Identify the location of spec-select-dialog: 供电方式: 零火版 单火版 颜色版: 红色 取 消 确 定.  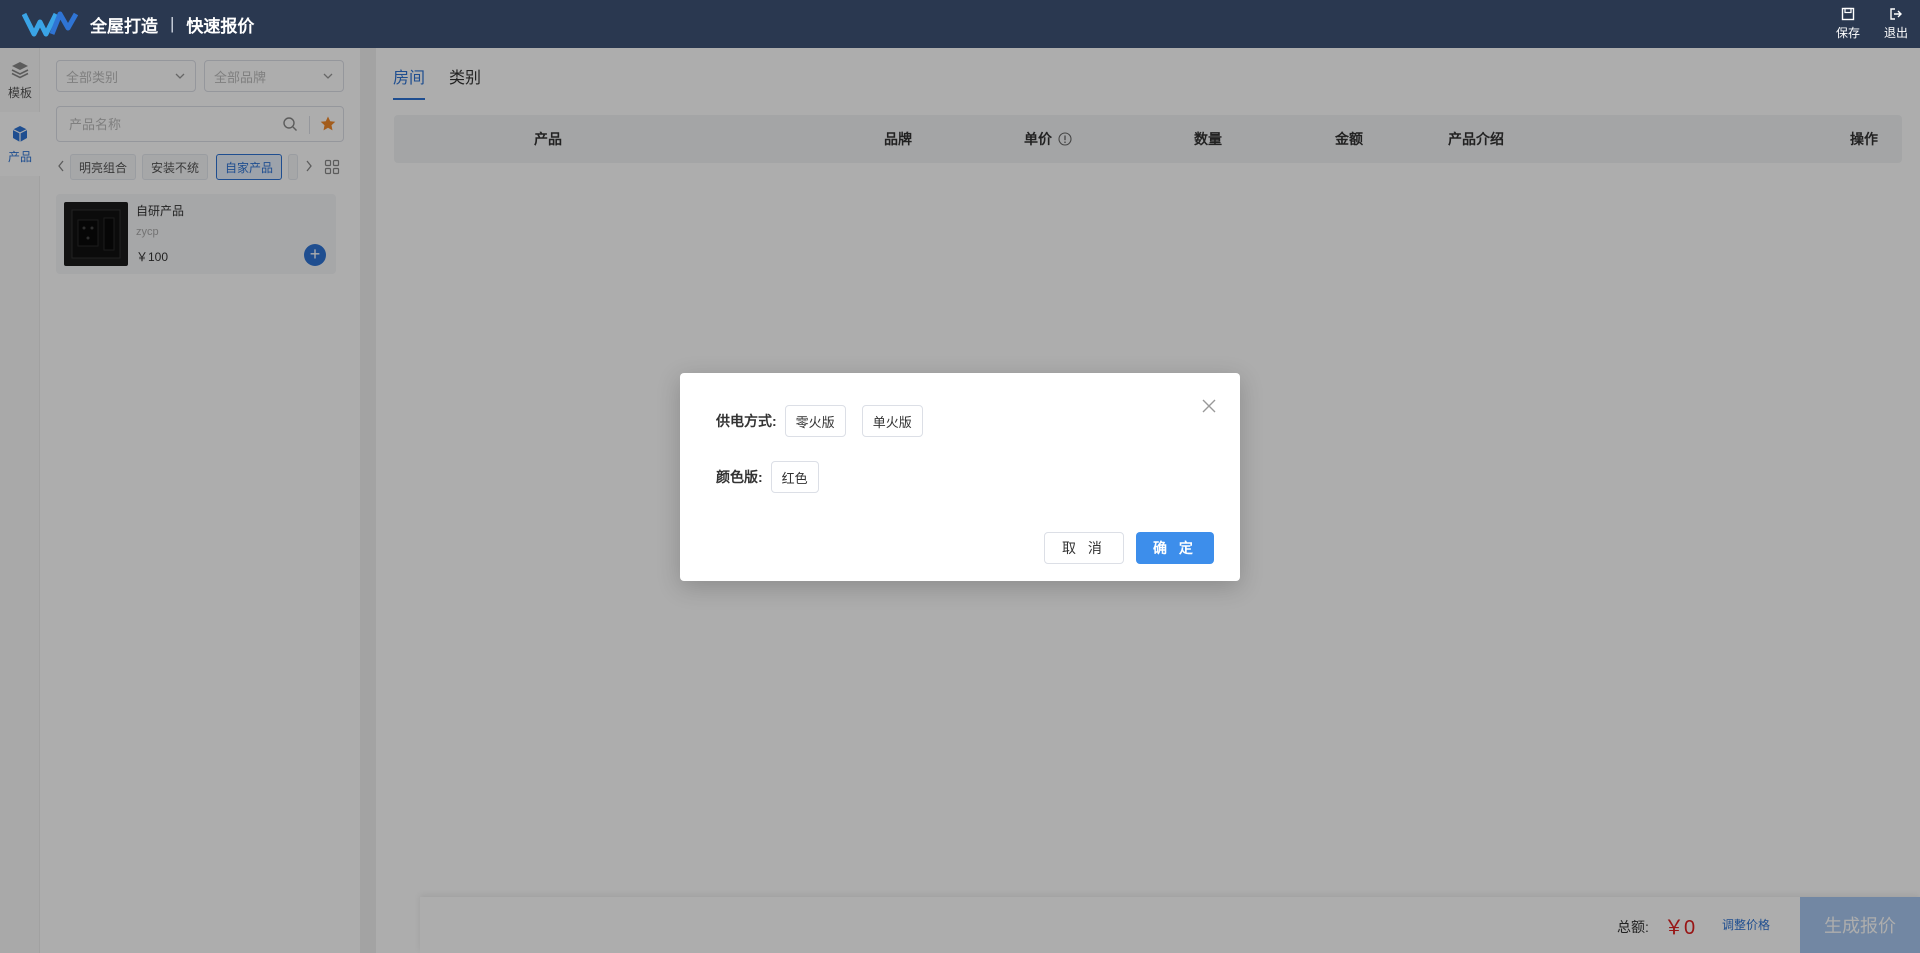
(960, 477).